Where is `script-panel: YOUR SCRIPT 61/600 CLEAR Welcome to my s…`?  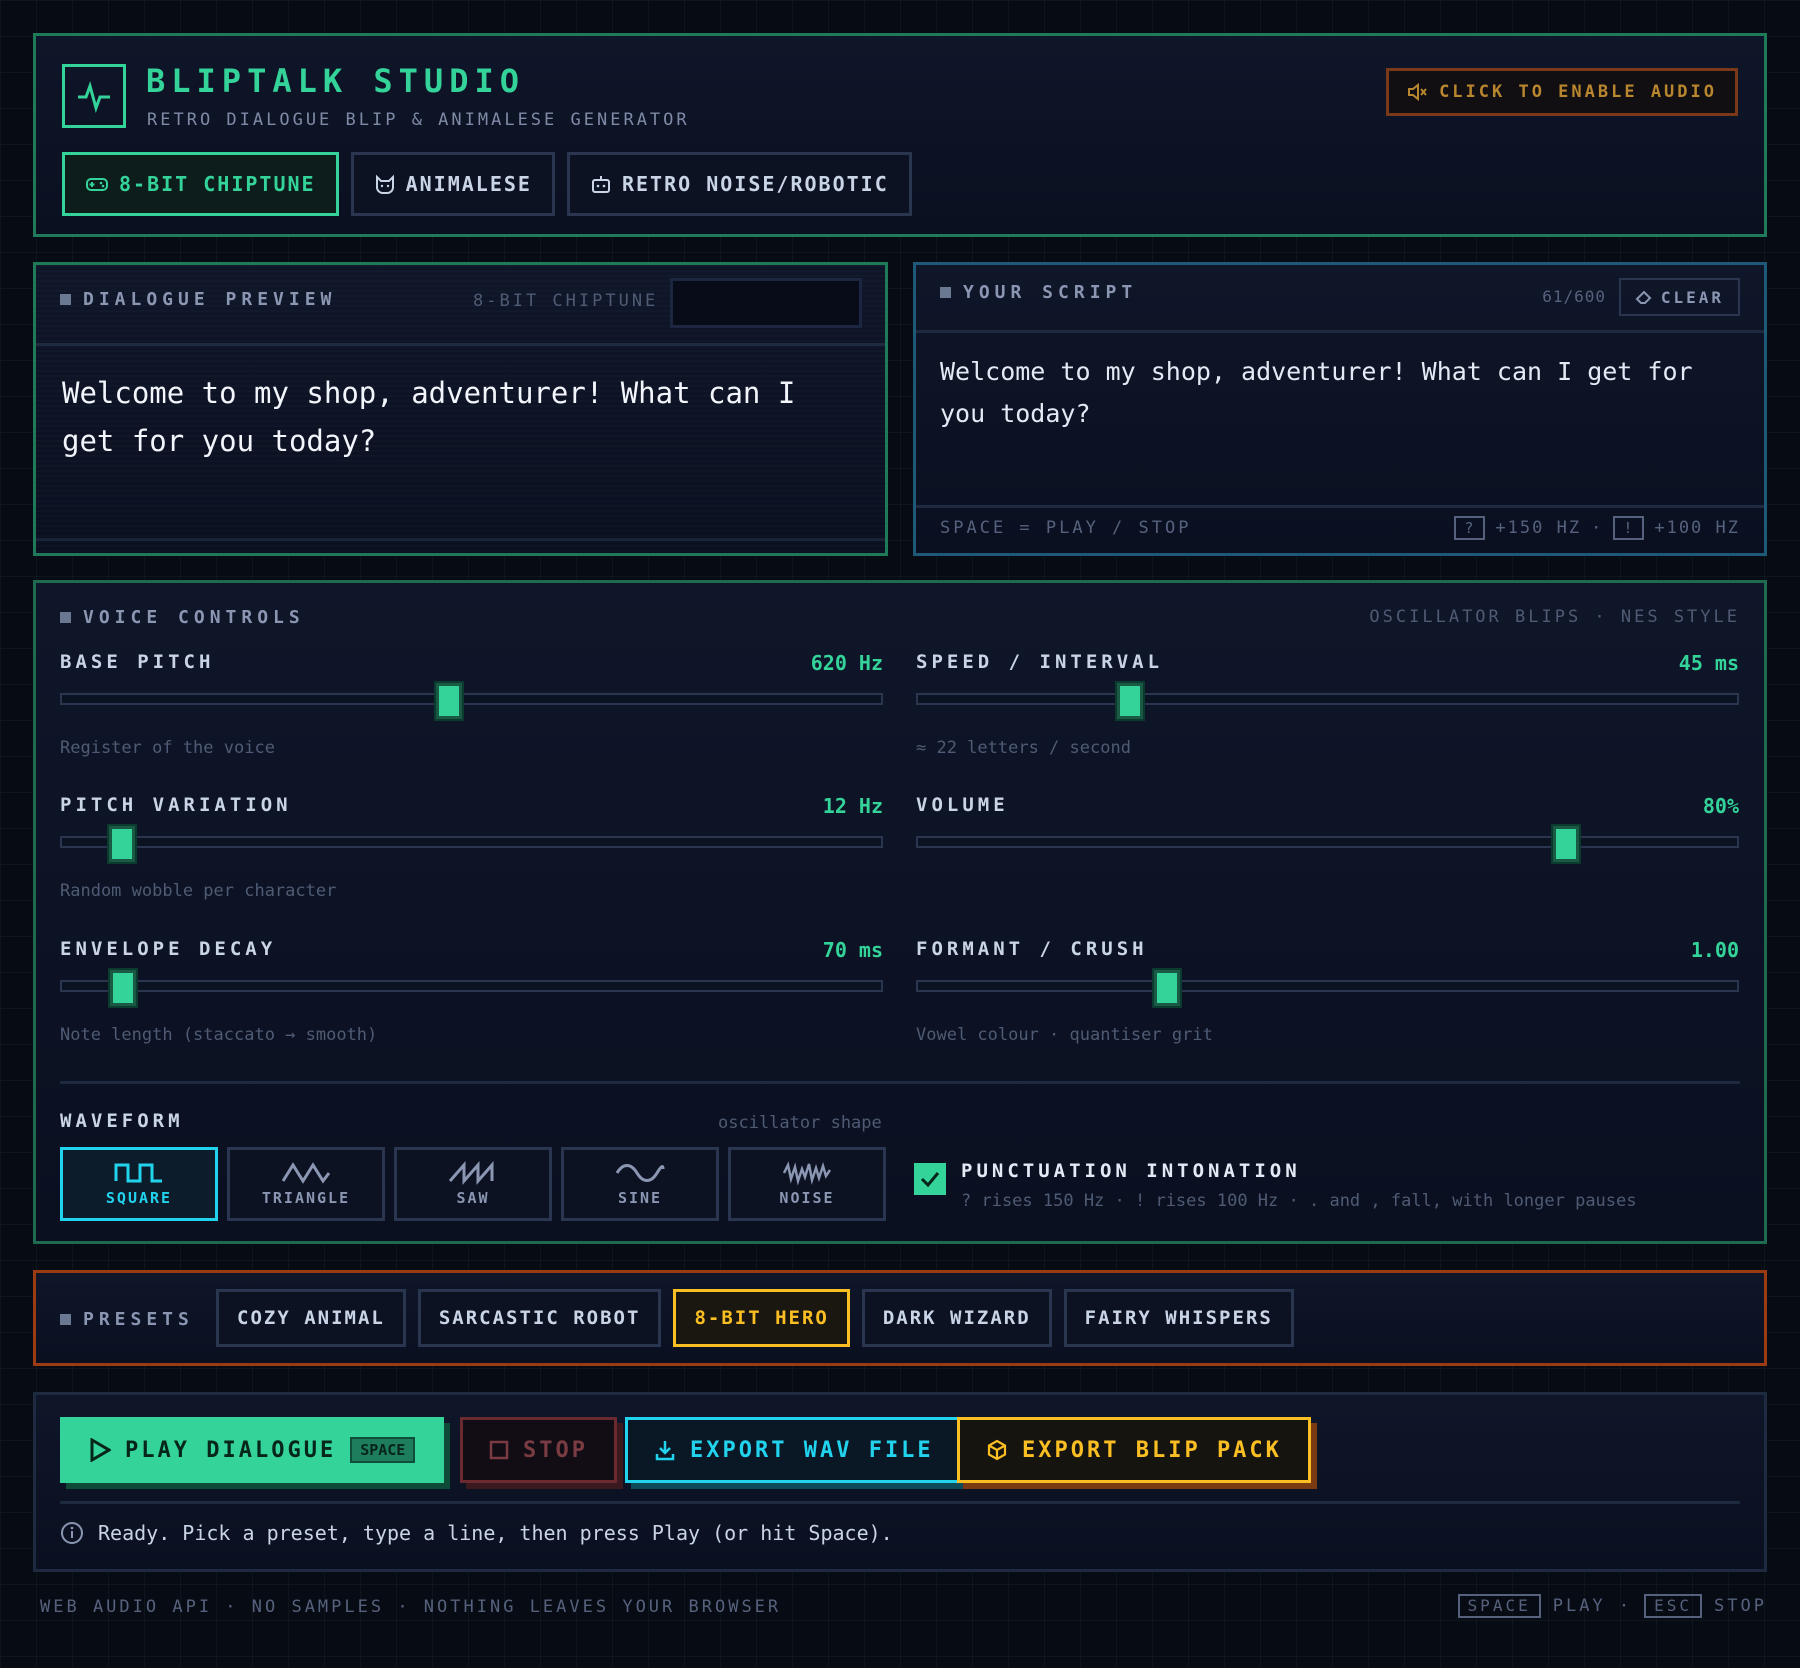
script-panel: YOUR SCRIPT 61/600 CLEAR Welcome to my s… is located at coordinates (1340, 409).